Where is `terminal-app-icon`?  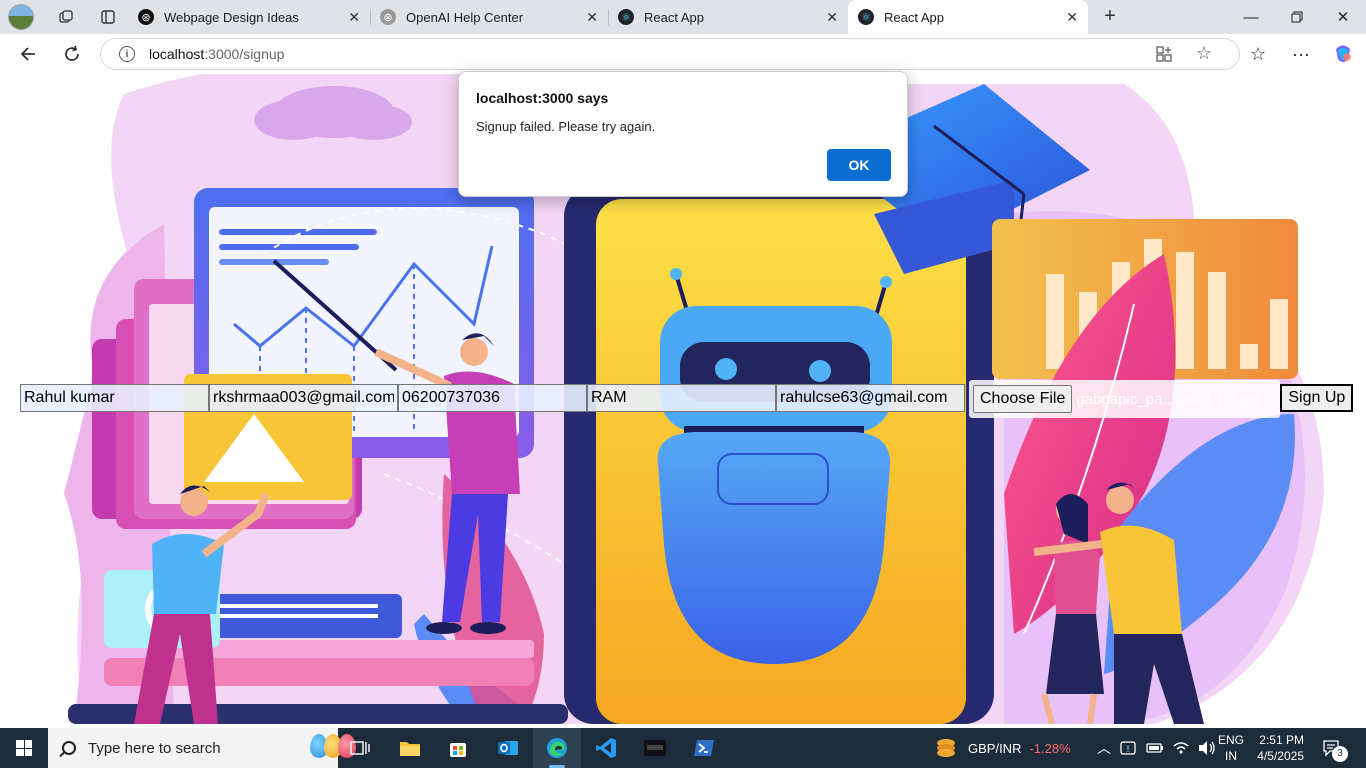 terminal-app-icon is located at coordinates (655, 748).